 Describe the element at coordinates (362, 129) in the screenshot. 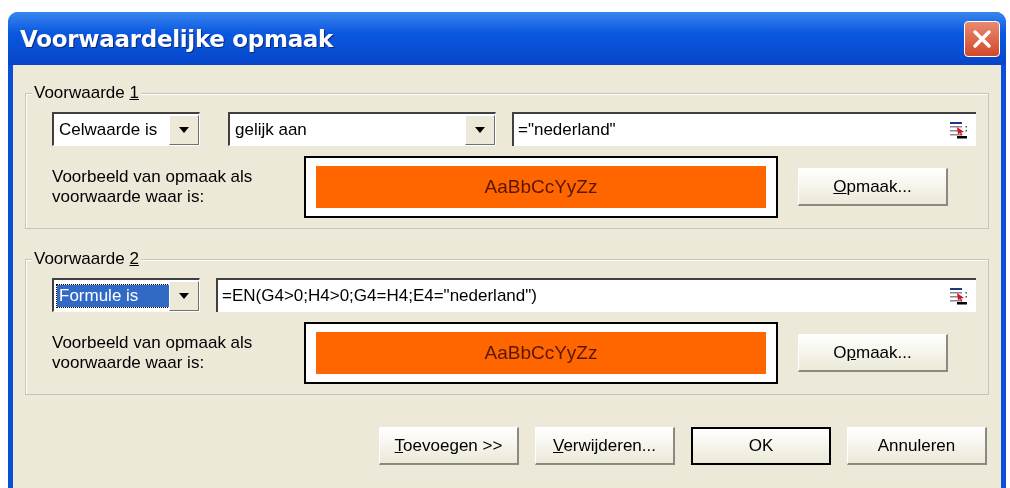

I see `dropdown: gelijk aan` at that location.